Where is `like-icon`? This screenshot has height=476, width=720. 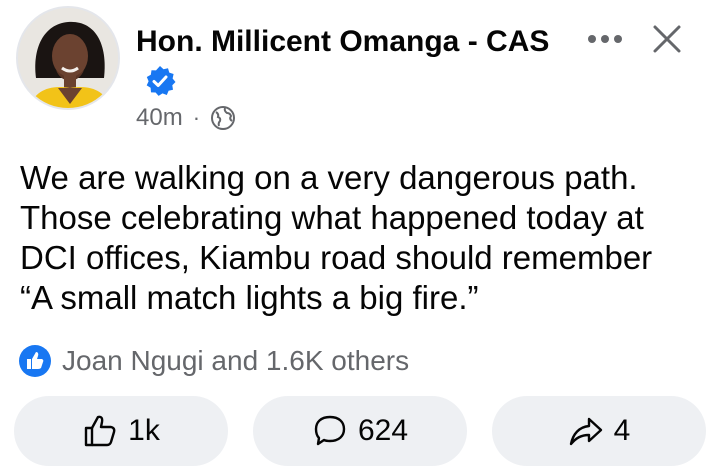
like-icon is located at coordinates (35, 361).